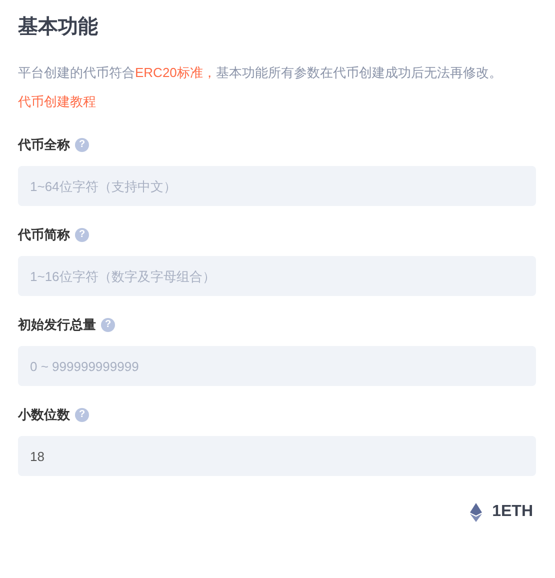  Describe the element at coordinates (277, 276) in the screenshot. I see `text-field: 1~16位字符（数字及字母组合）` at that location.